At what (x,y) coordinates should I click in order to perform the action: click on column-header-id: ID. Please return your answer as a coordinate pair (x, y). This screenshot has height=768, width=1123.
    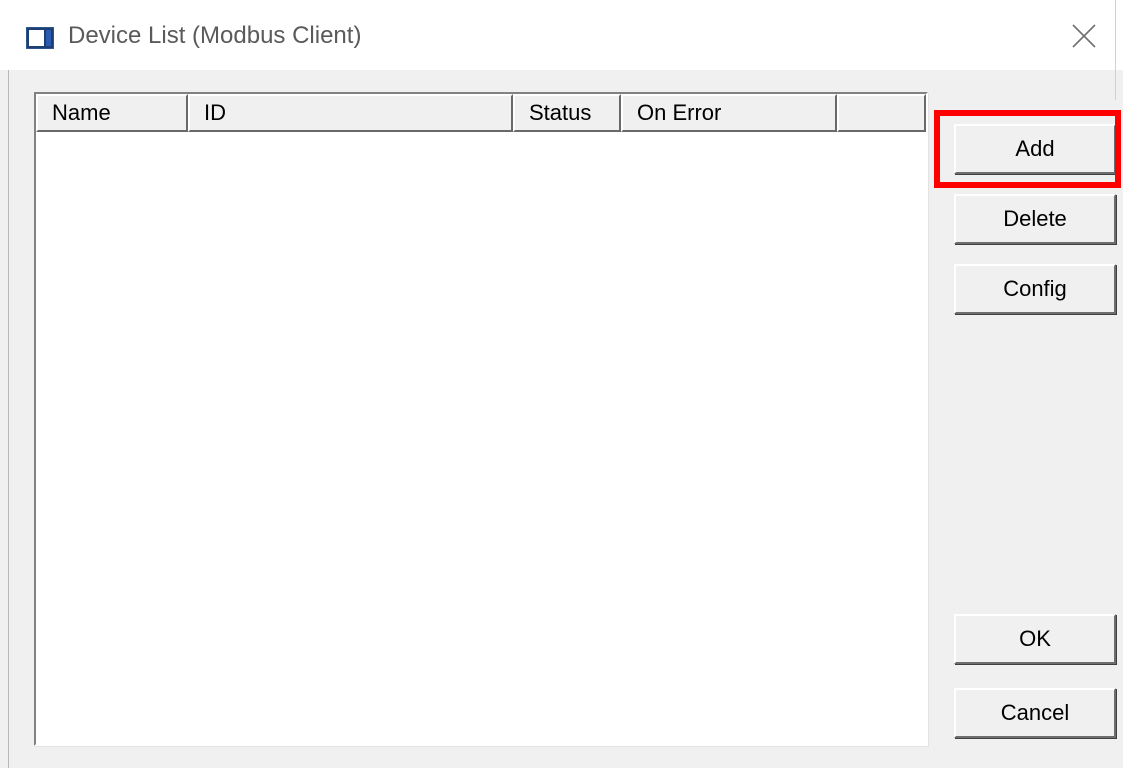
    Looking at the image, I should click on (350, 113).